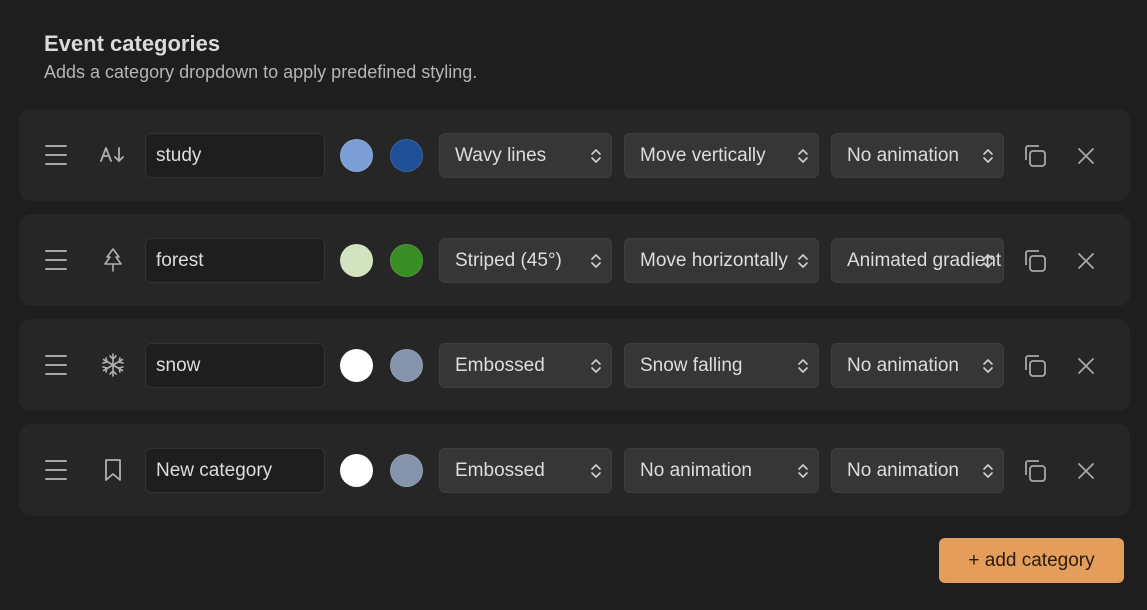 The width and height of the screenshot is (1147, 610). I want to click on motion-select-value: Snow falling, so click(691, 365).